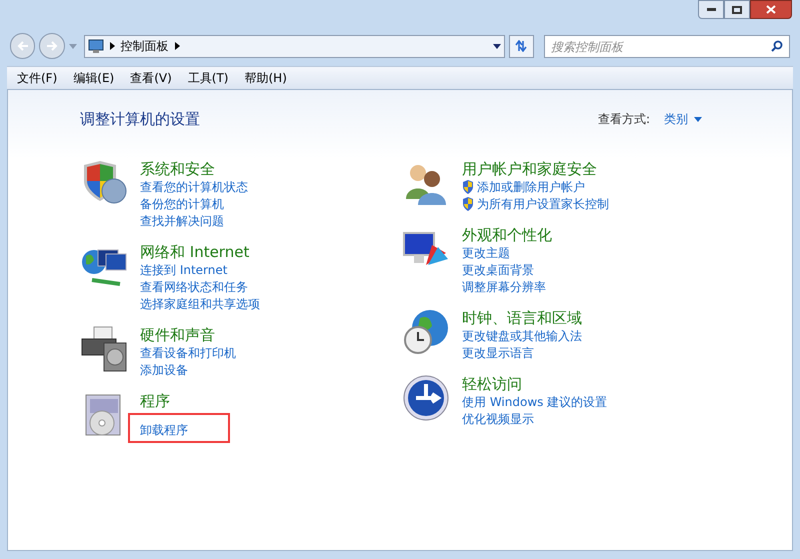 This screenshot has width=800, height=559. Describe the element at coordinates (188, 334) in the screenshot. I see `category-link: 硬件和声音` at that location.